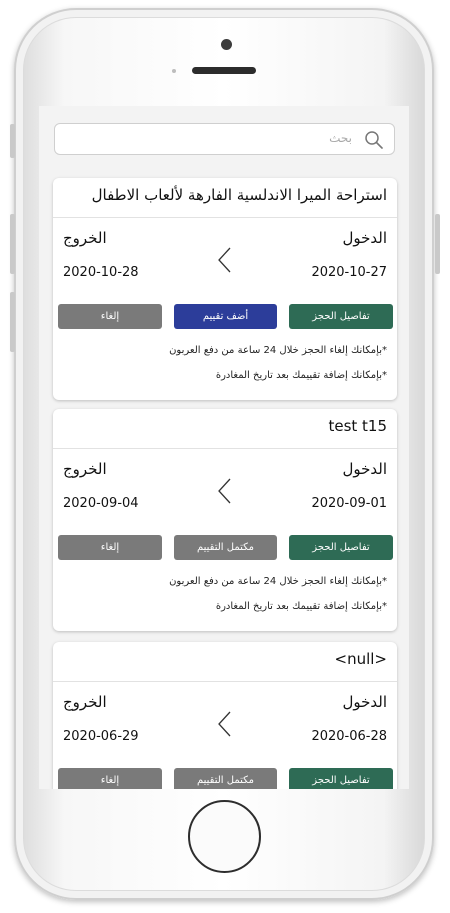 The width and height of the screenshot is (450, 913). Describe the element at coordinates (101, 272) in the screenshot. I see `checkout-date: 2020-10-28` at that location.